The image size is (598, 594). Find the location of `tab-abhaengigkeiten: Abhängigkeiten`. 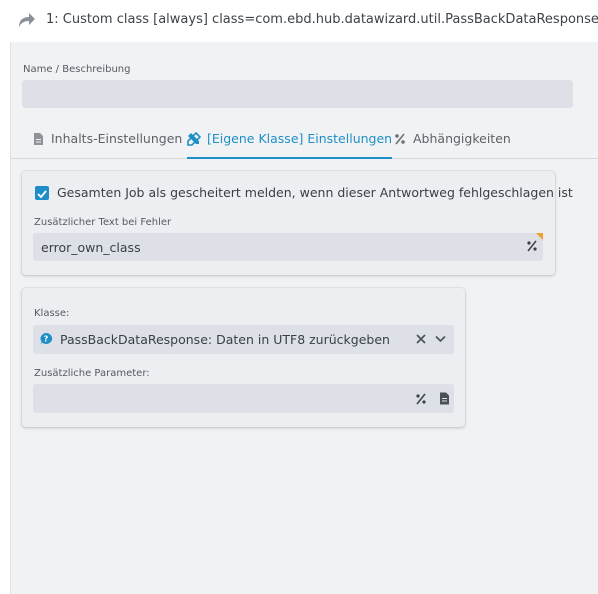

tab-abhaengigkeiten: Abhängigkeiten is located at coordinates (452, 144).